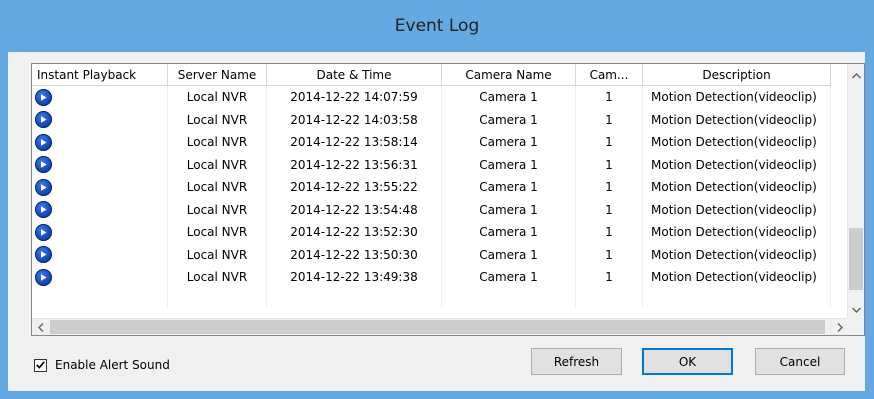 The image size is (874, 399). Describe the element at coordinates (354, 119) in the screenshot. I see `date-time-cell: 2014-12-22 14:03:58` at that location.